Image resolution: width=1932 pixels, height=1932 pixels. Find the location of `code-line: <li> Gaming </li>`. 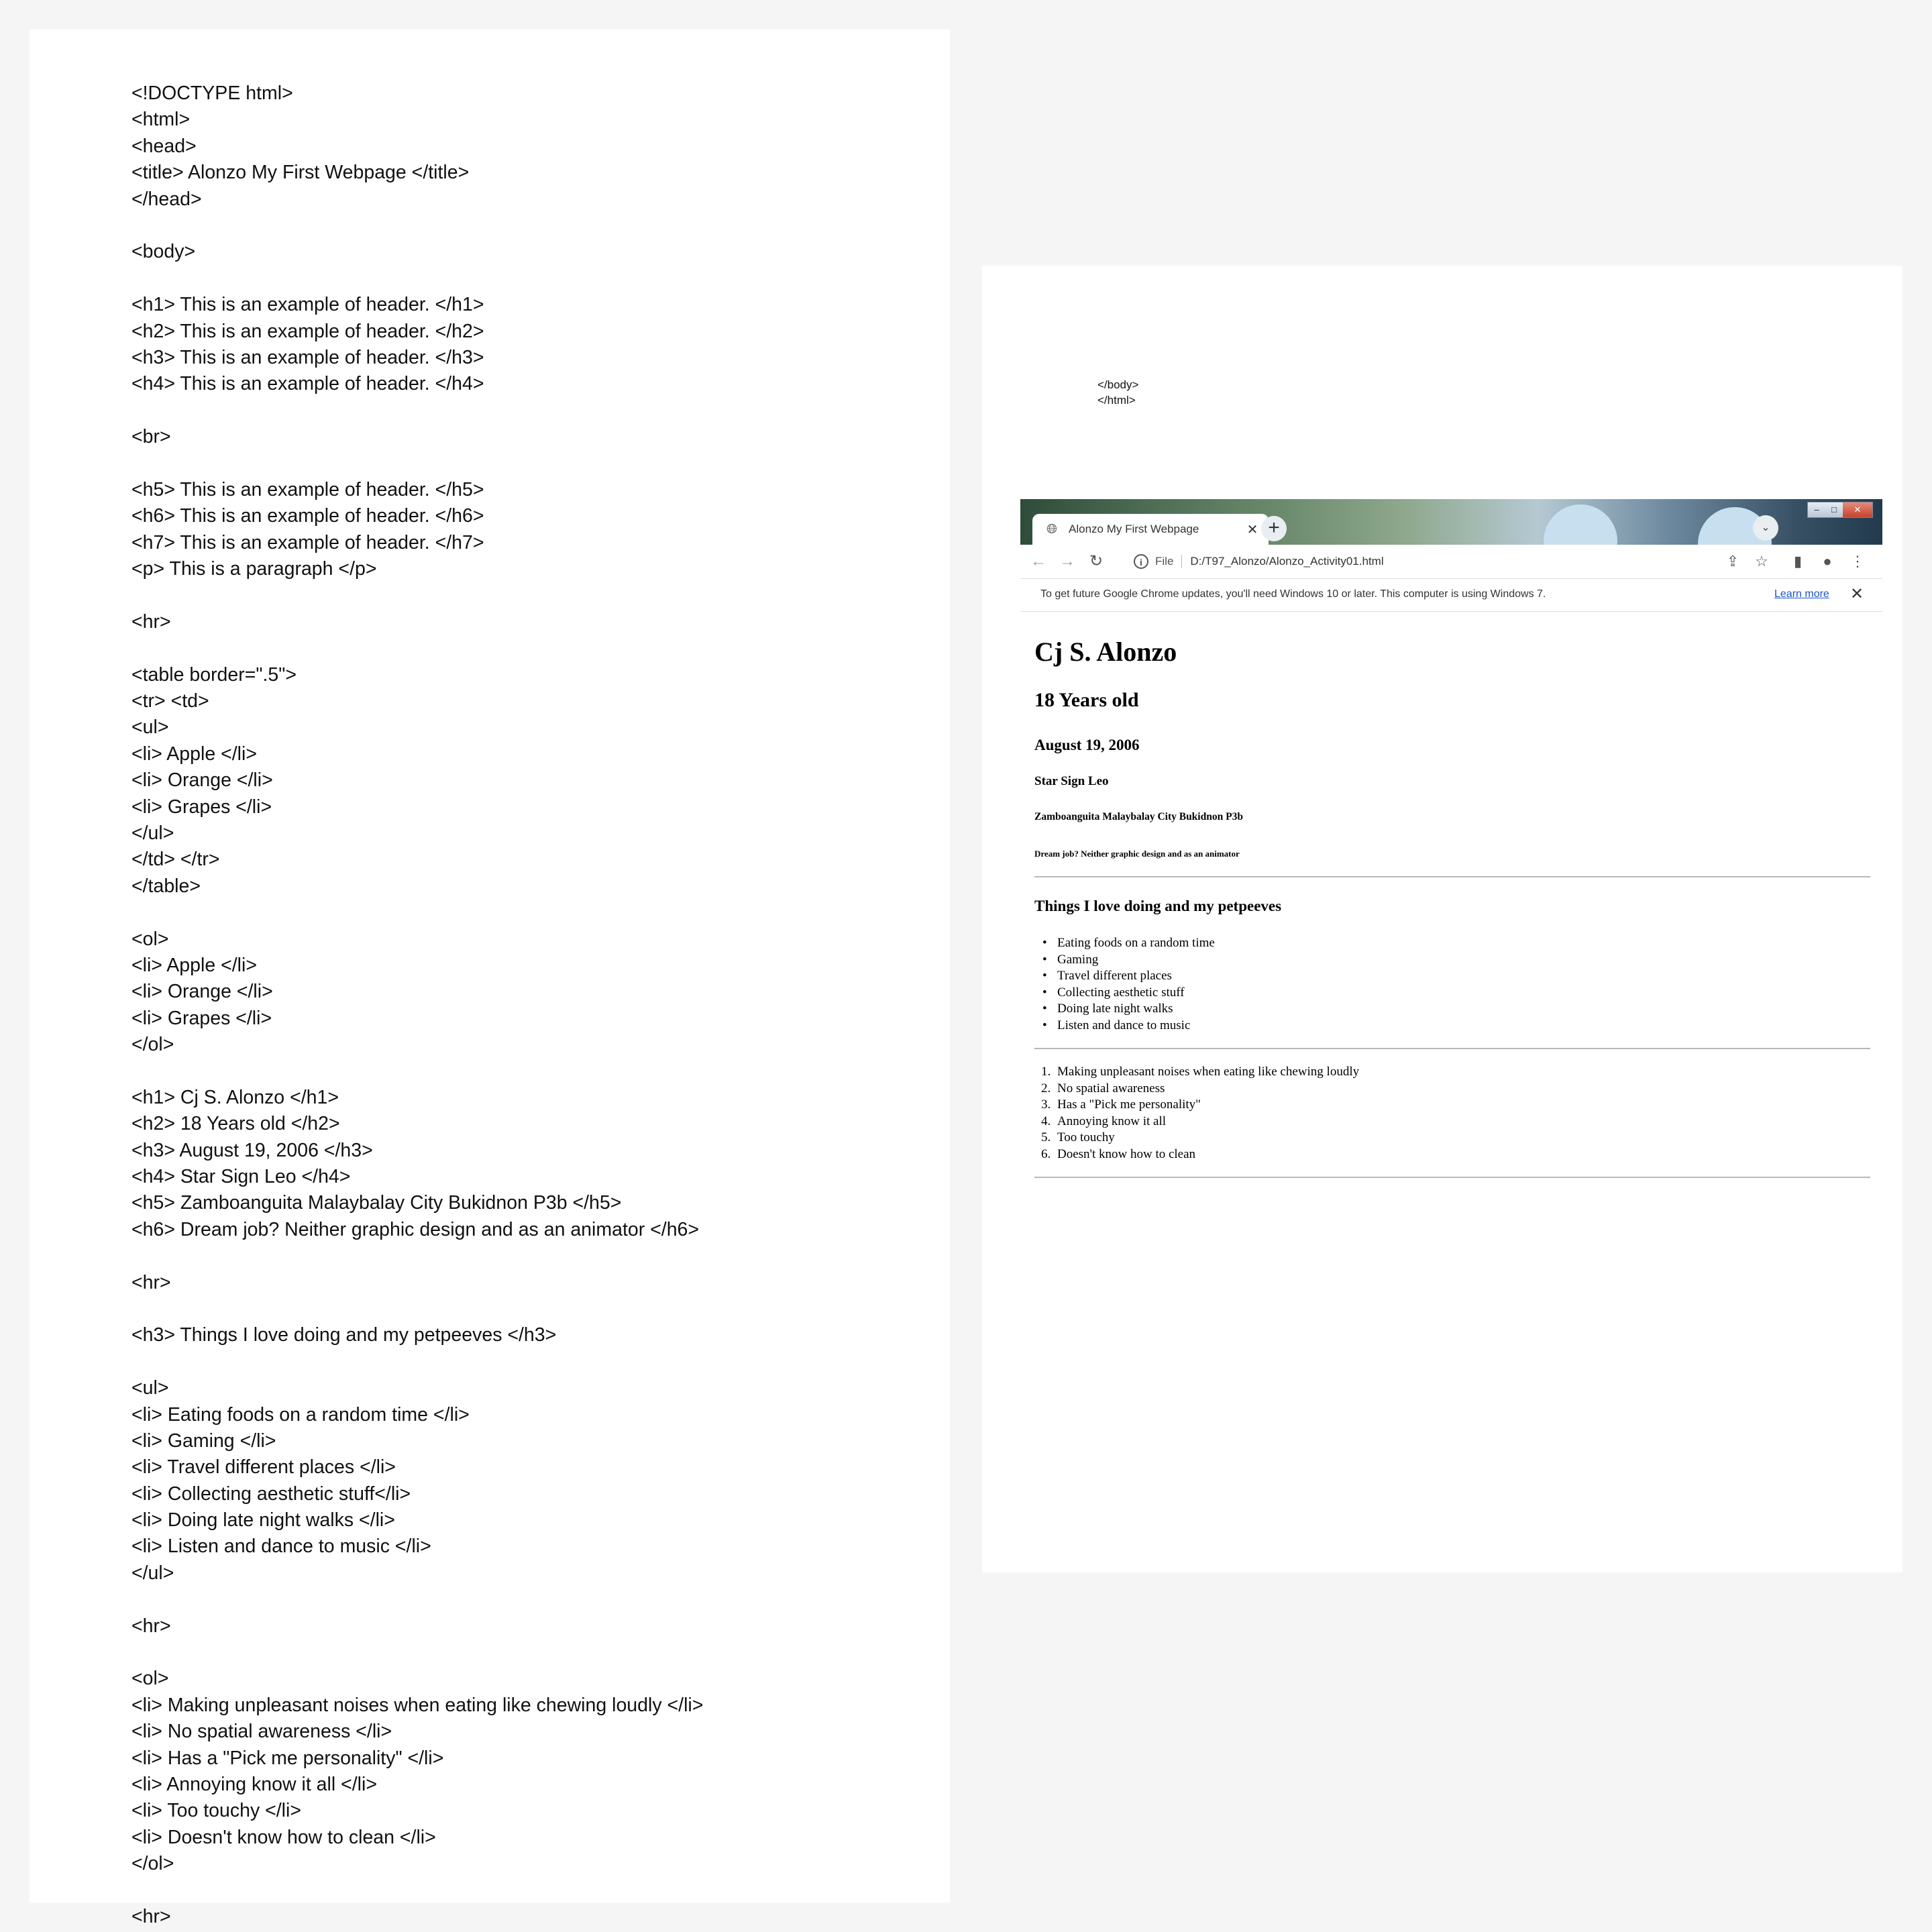

code-line: <li> Gaming </li> is located at coordinates (203, 1441).